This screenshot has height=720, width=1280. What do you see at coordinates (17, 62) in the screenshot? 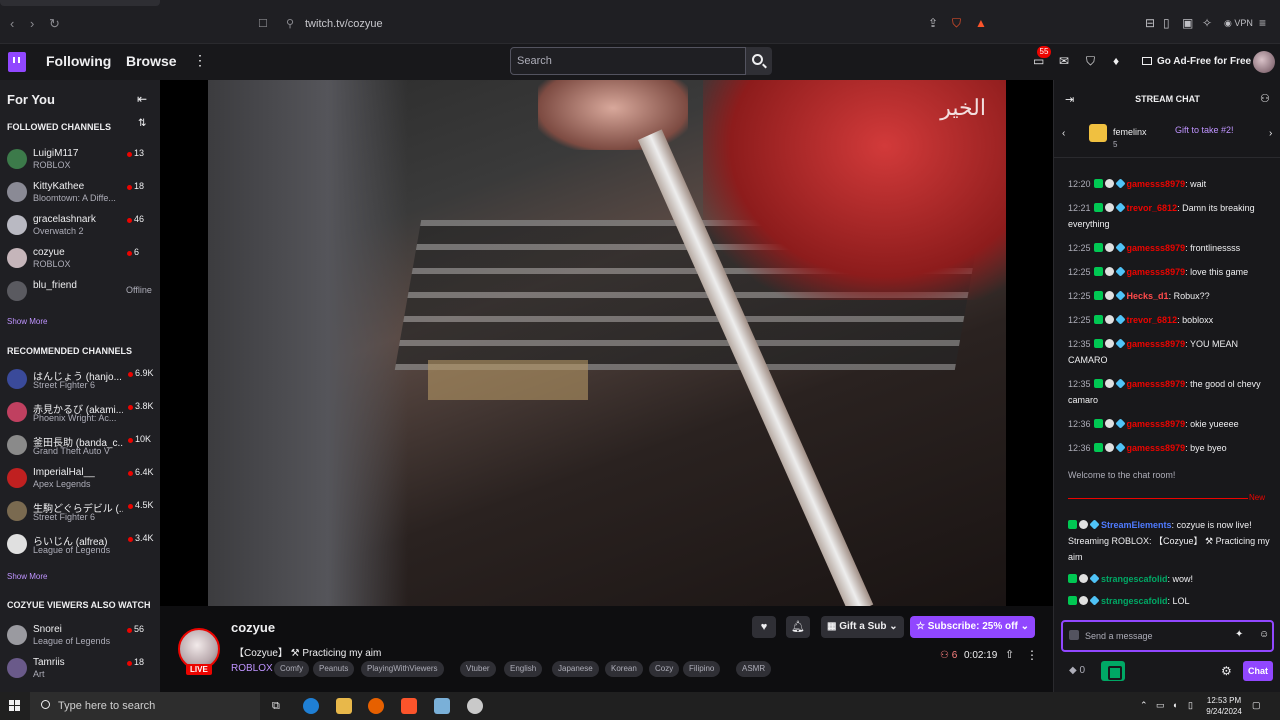
I see `twitch-logo` at bounding box center [17, 62].